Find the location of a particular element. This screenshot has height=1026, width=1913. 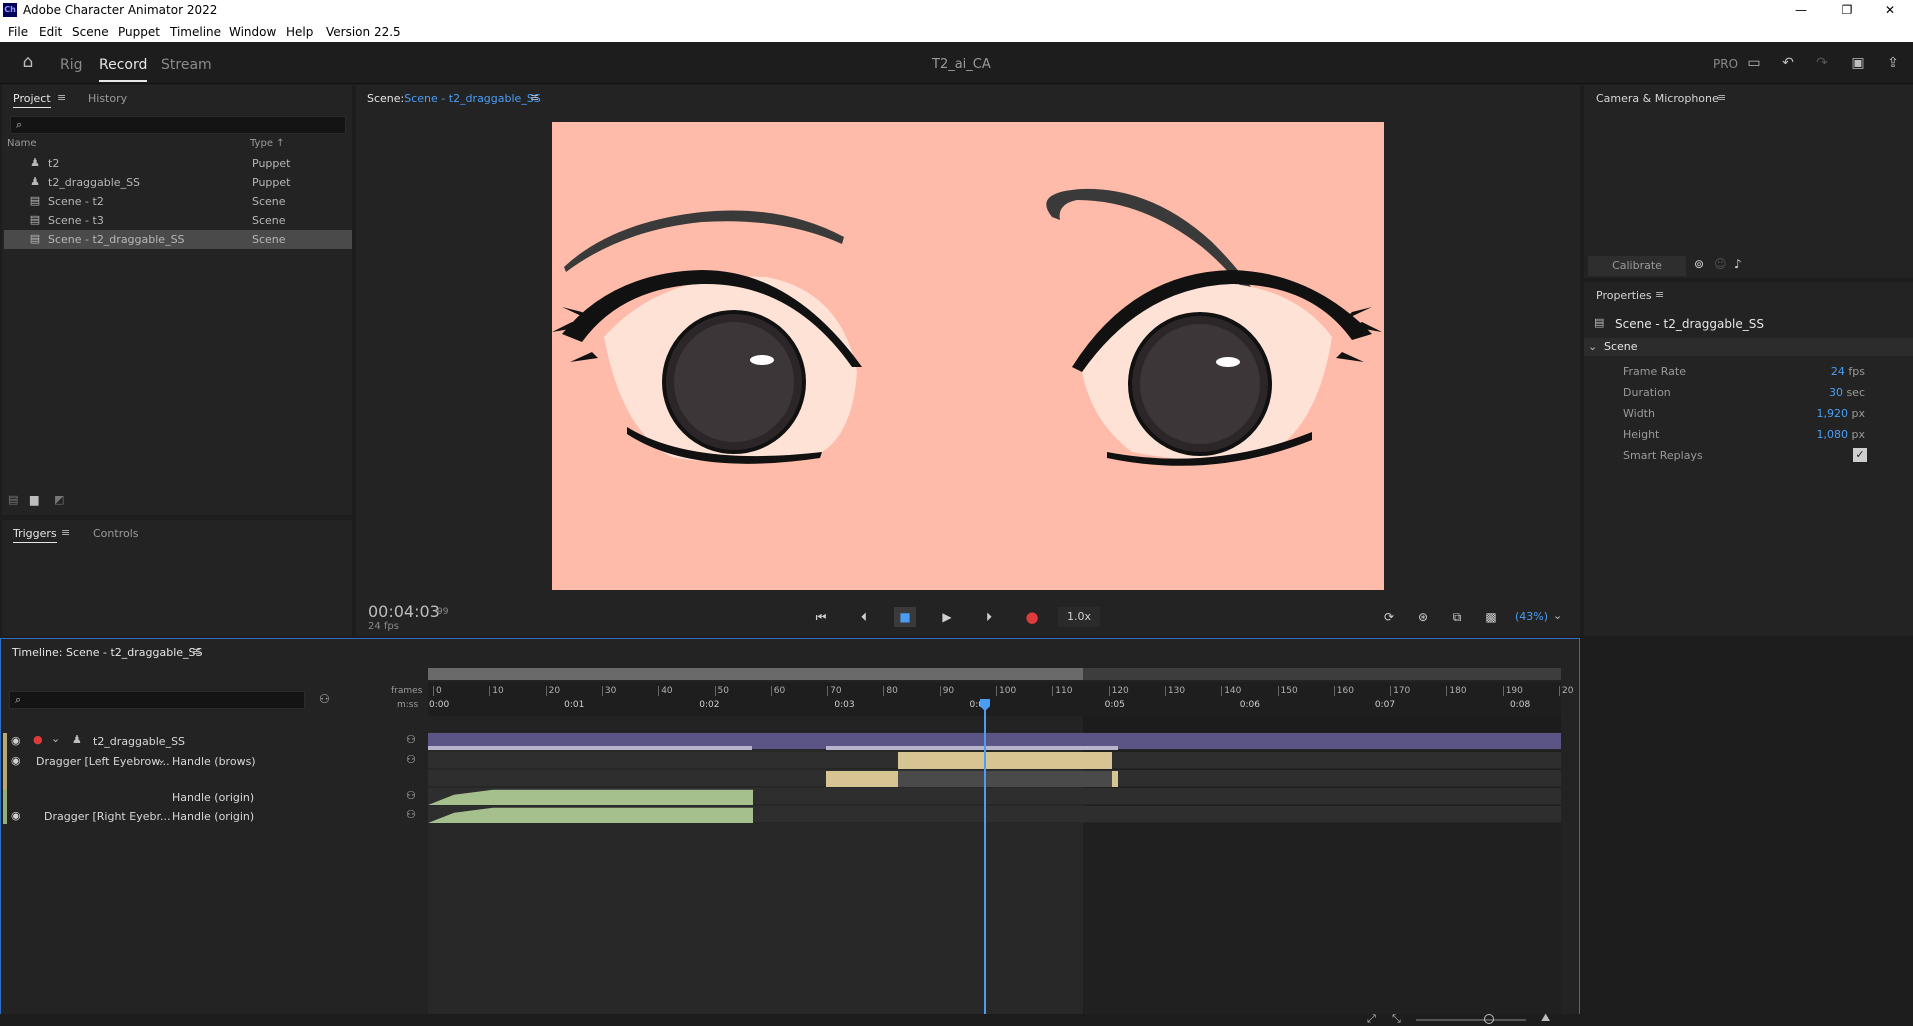

scene-name-link: Scene - t2_draggable_SS is located at coordinates (472, 98).